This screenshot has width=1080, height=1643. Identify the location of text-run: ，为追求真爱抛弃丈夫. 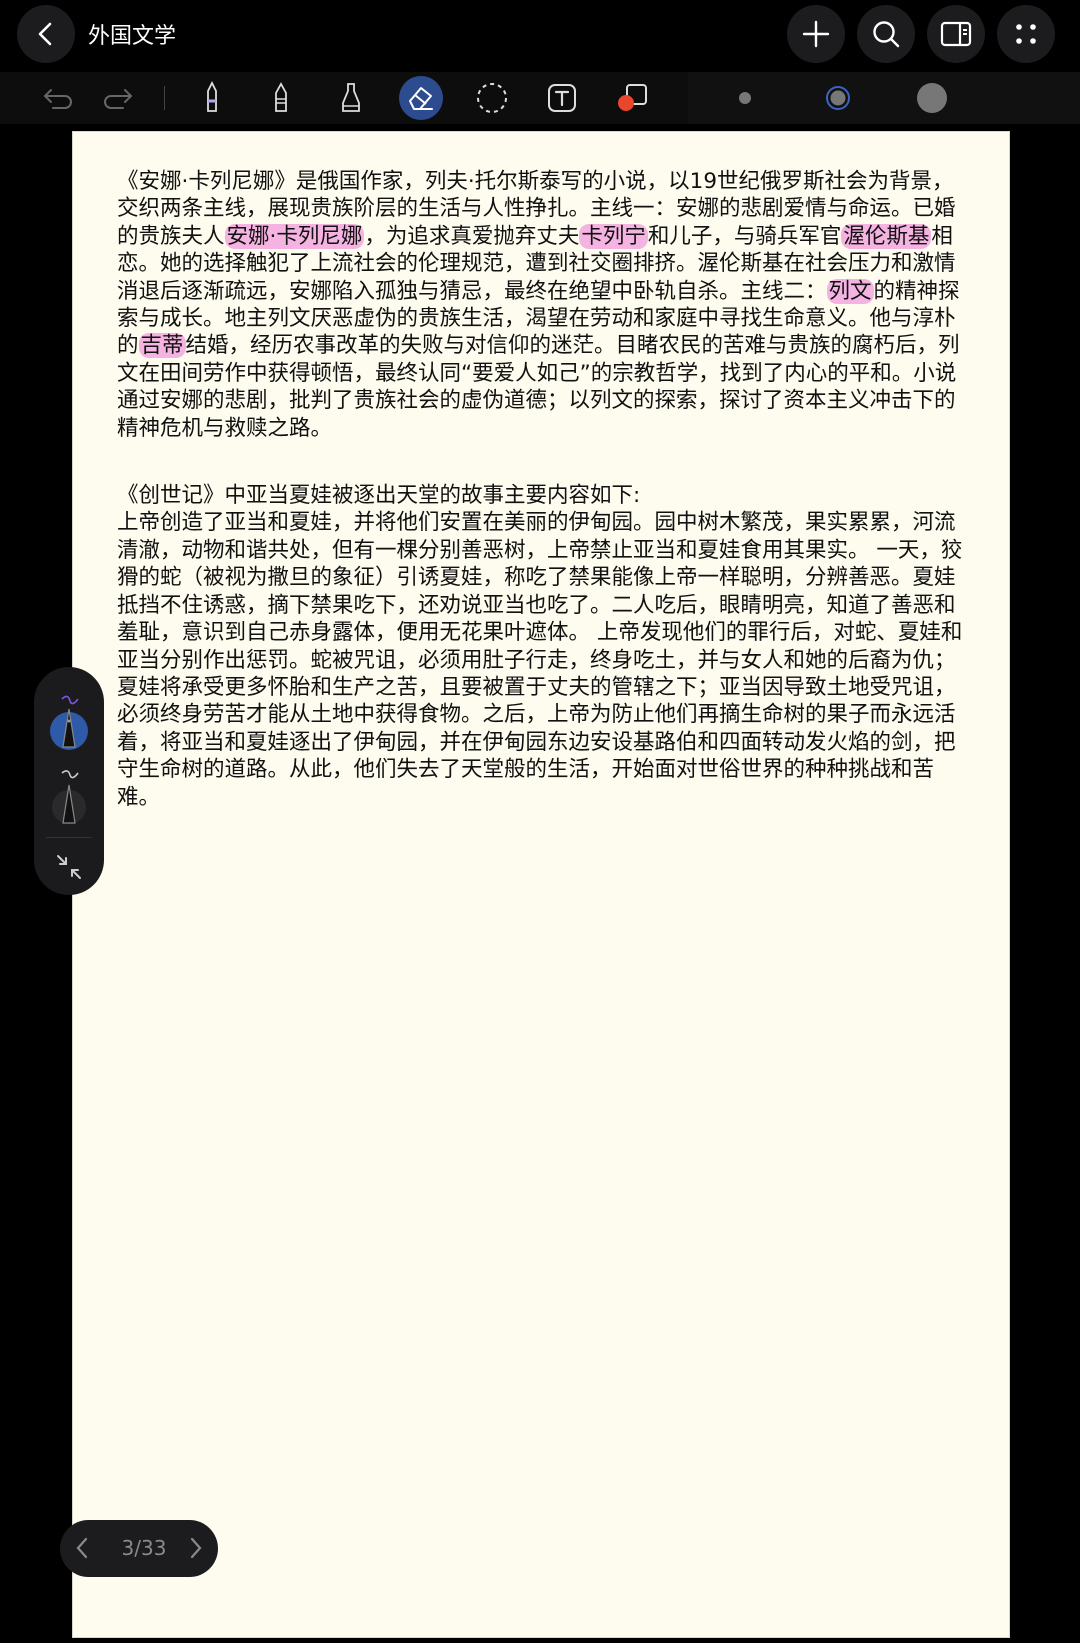
(472, 236).